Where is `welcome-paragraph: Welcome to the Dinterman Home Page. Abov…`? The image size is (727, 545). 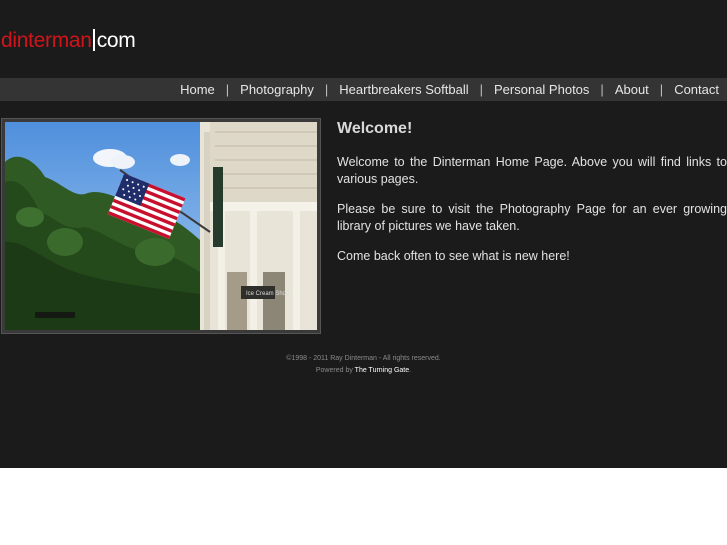 welcome-paragraph: Welcome to the Dinterman Home Page. Abov… is located at coordinates (532, 170).